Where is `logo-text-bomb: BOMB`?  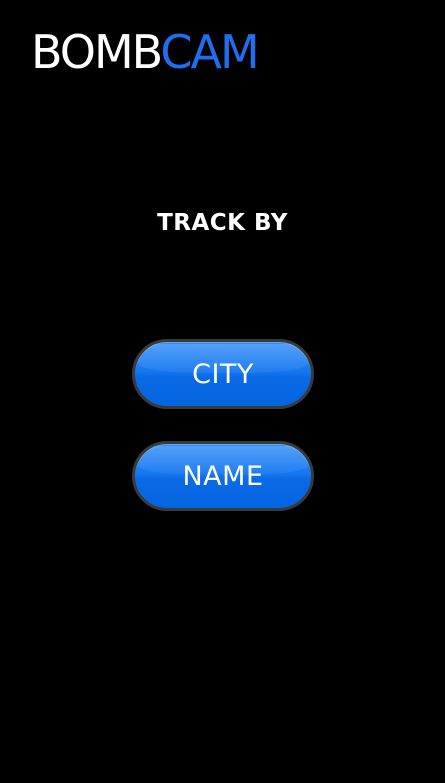 logo-text-bomb: BOMB is located at coordinates (96, 52).